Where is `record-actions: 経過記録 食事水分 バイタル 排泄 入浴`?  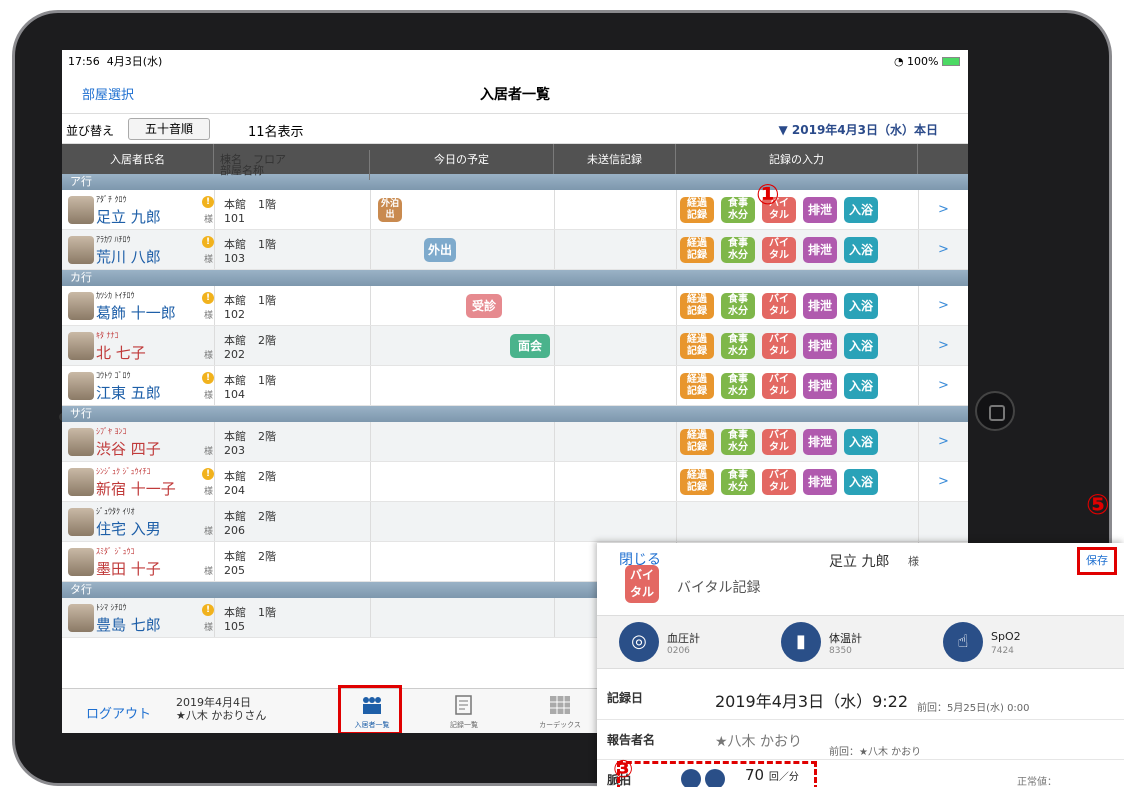 record-actions: 経過記録 食事水分 バイタル 排泄 入浴 is located at coordinates (779, 346).